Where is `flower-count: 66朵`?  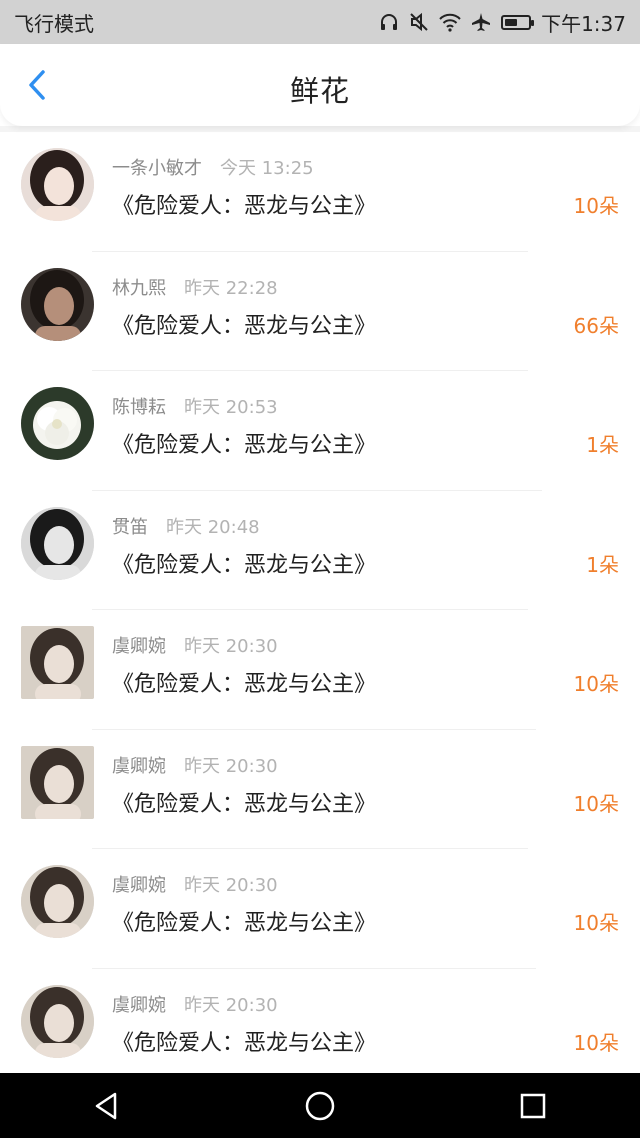
flower-count: 66朵 is located at coordinates (596, 325).